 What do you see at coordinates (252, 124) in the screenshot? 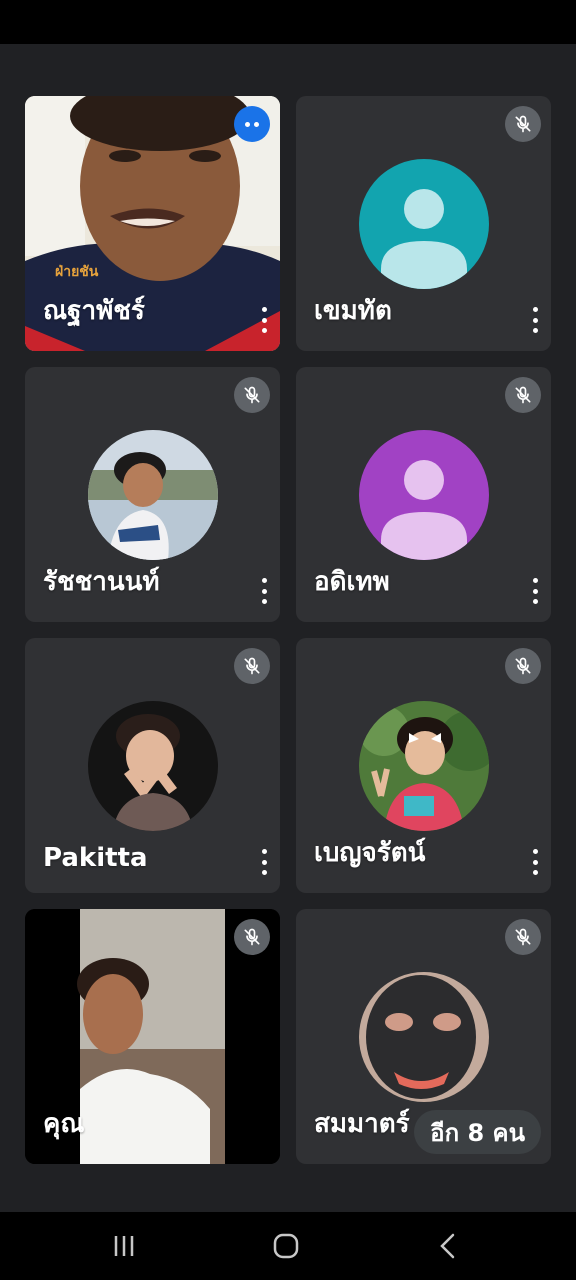
I see `speaking-indicator-icon` at bounding box center [252, 124].